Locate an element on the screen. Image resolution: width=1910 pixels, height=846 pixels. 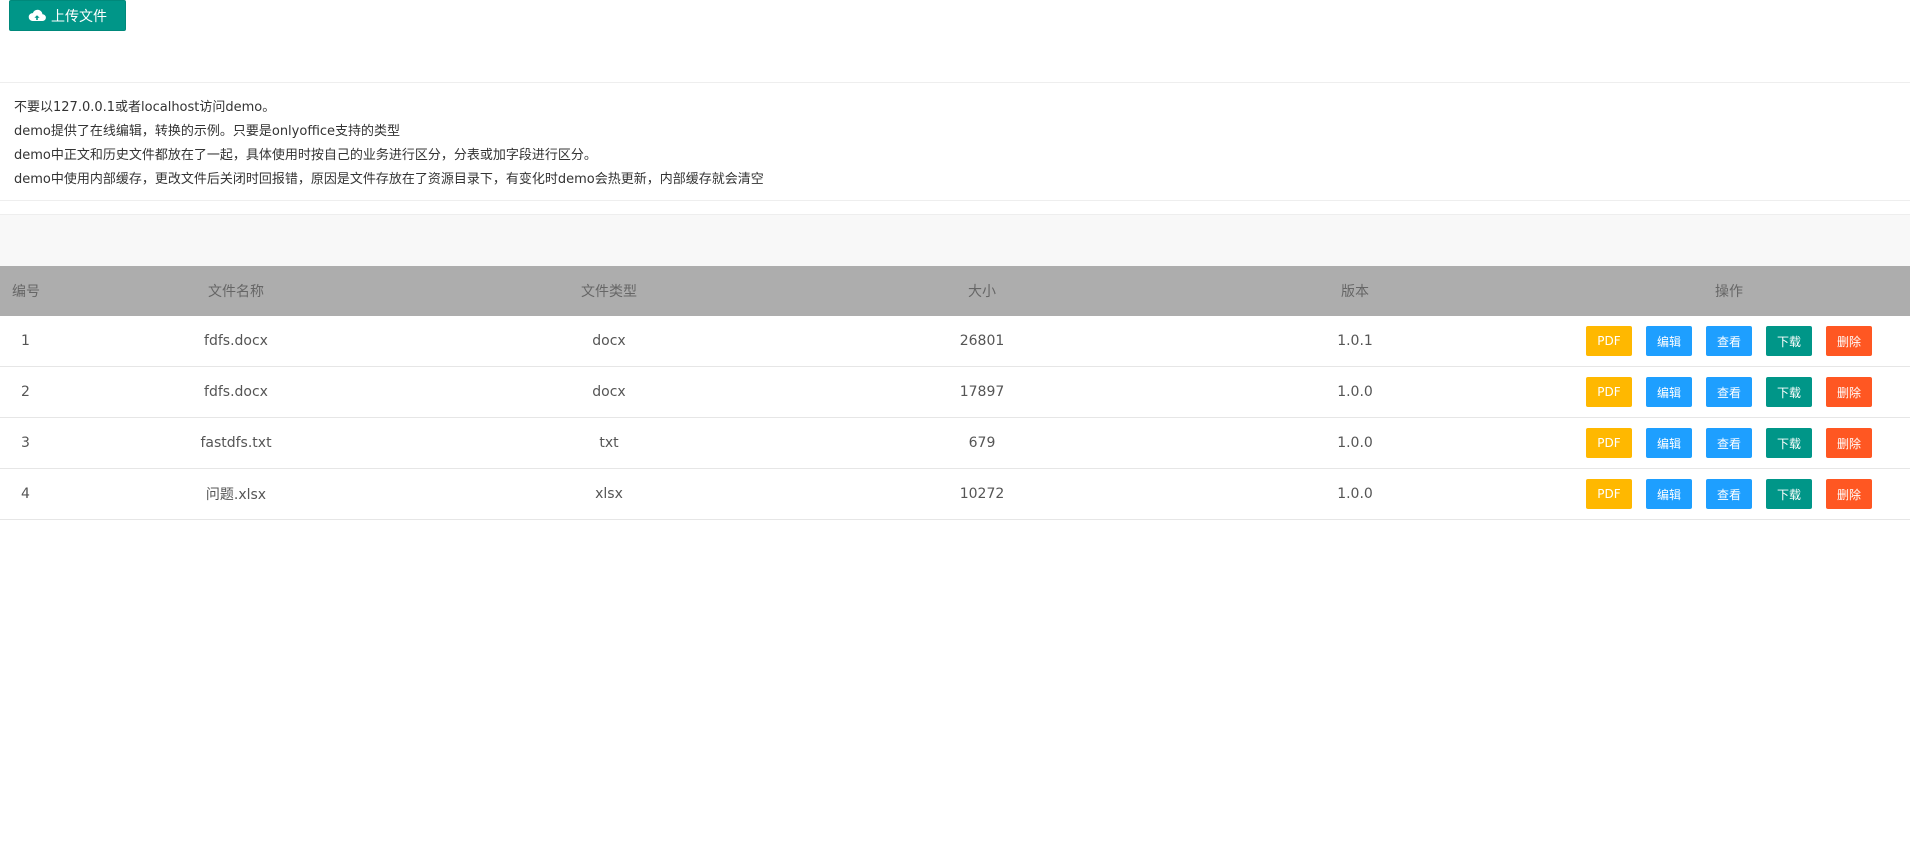
cell-id: 2 is located at coordinates (25, 392).